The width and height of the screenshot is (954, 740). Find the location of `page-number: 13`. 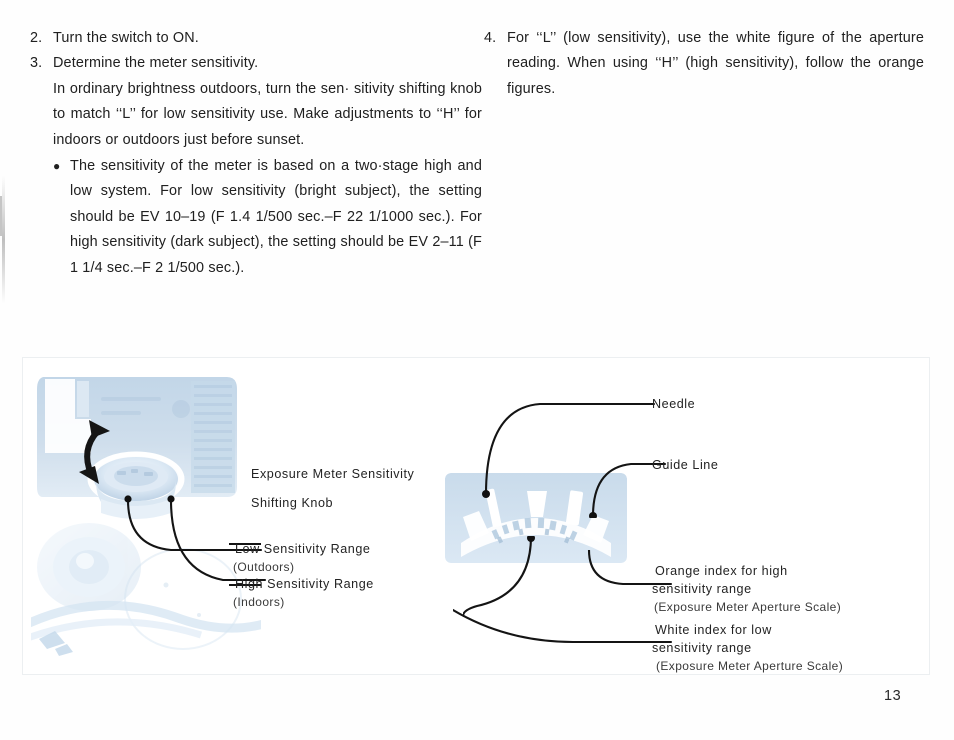

page-number: 13 is located at coordinates (893, 696).